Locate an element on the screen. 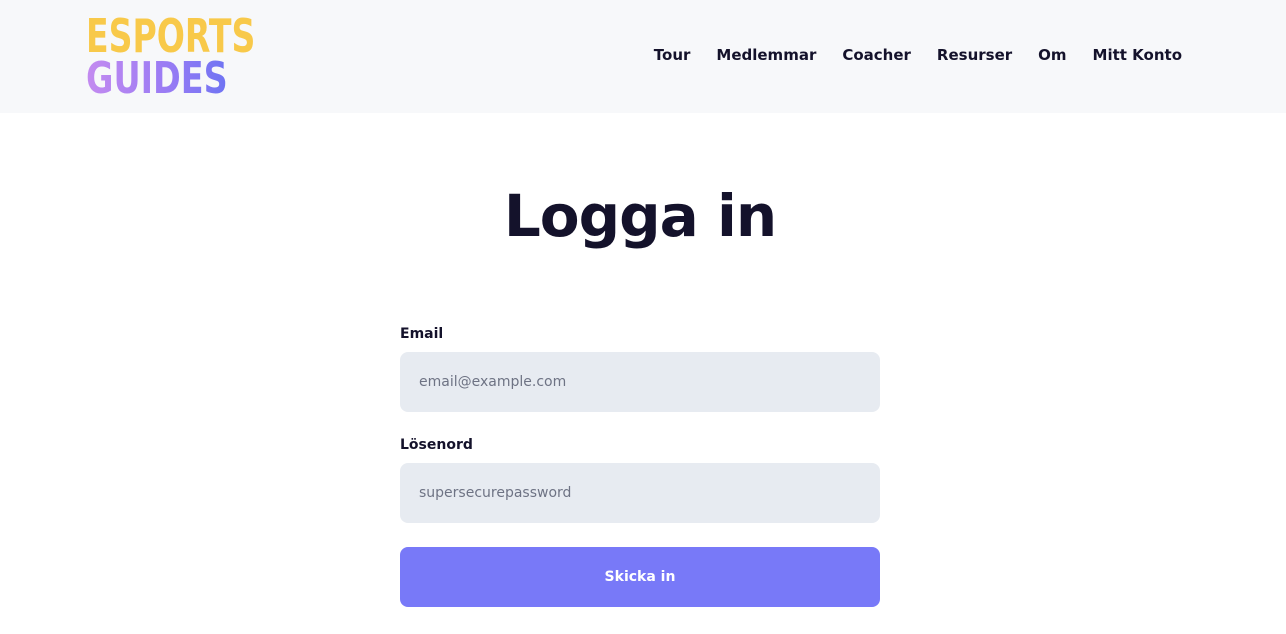 The image size is (1286, 634). nav-link-resurser: Resurser is located at coordinates (974, 55).